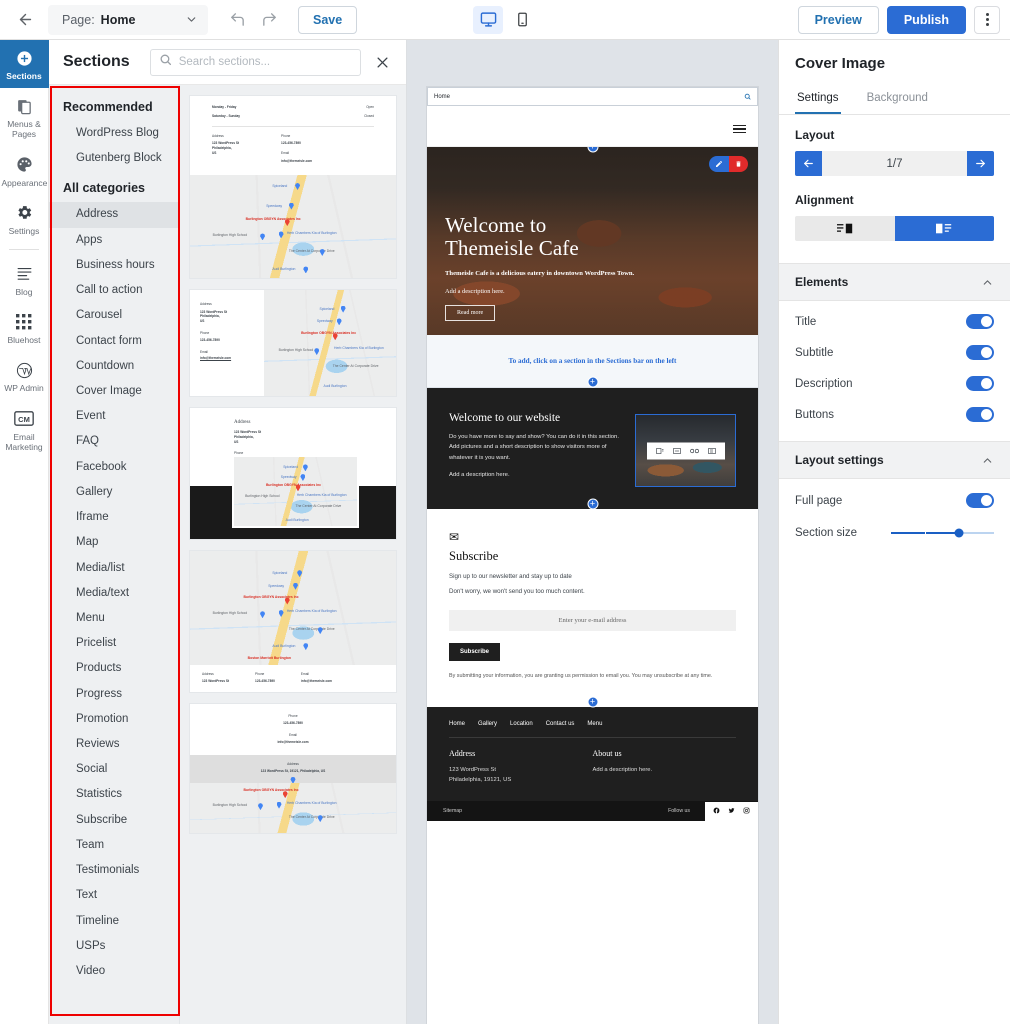 The image size is (1010, 1024). I want to click on category-item-team: Team, so click(114, 845).